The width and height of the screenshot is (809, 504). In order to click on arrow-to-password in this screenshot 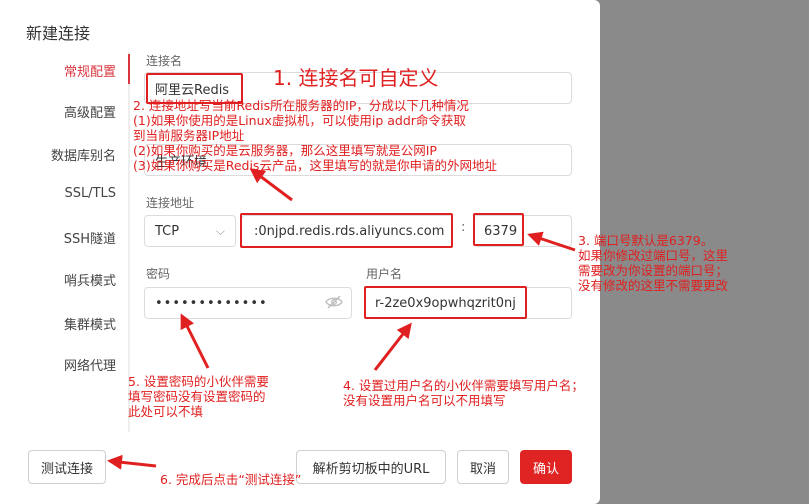, I will do `click(195, 341)`.